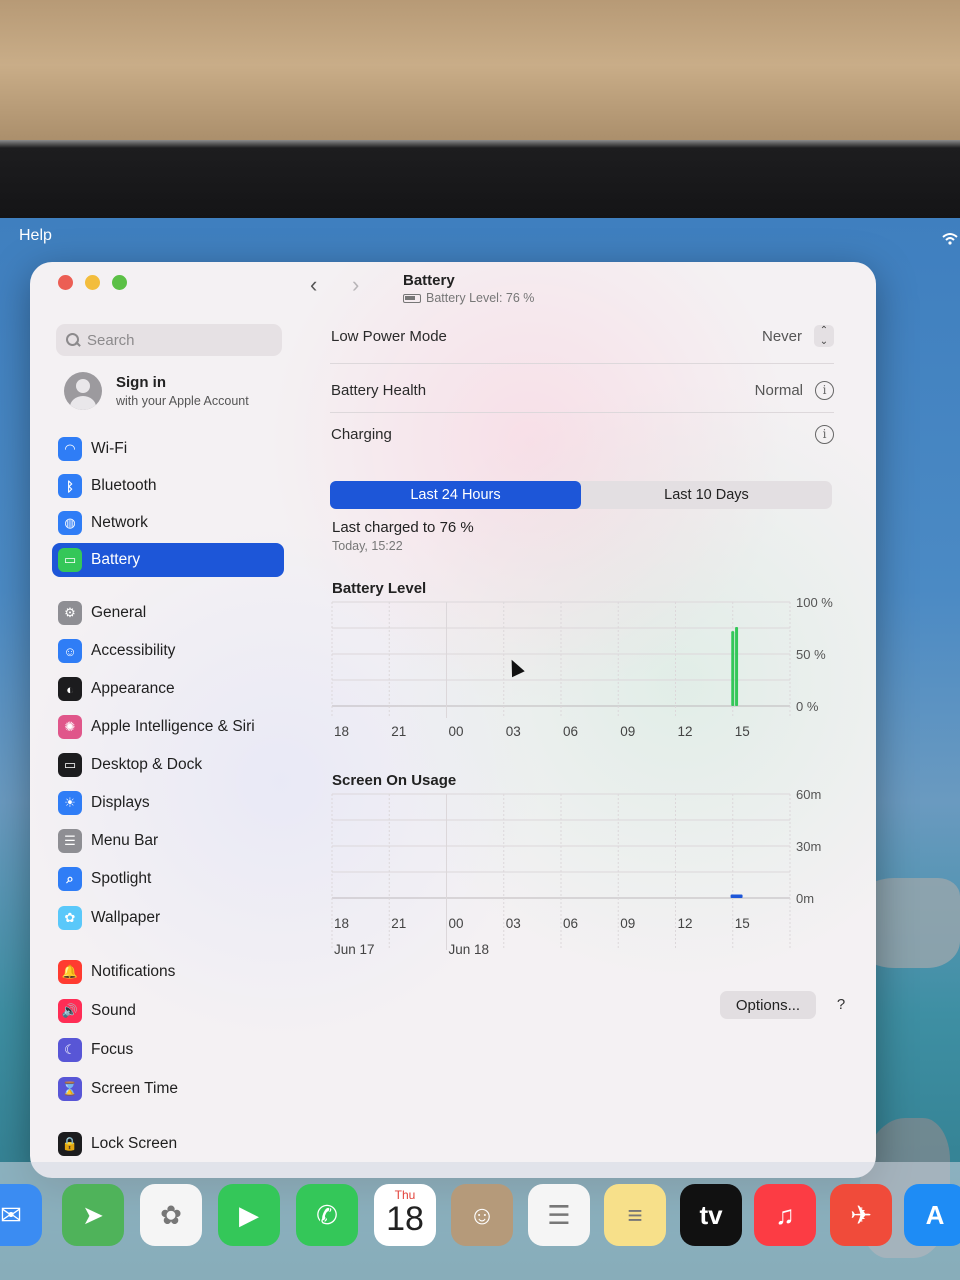 This screenshot has height=1280, width=960. I want to click on sidebar-item-apple-intelligence-siri: ✺ Apple Intelligence & Siri, so click(168, 727).